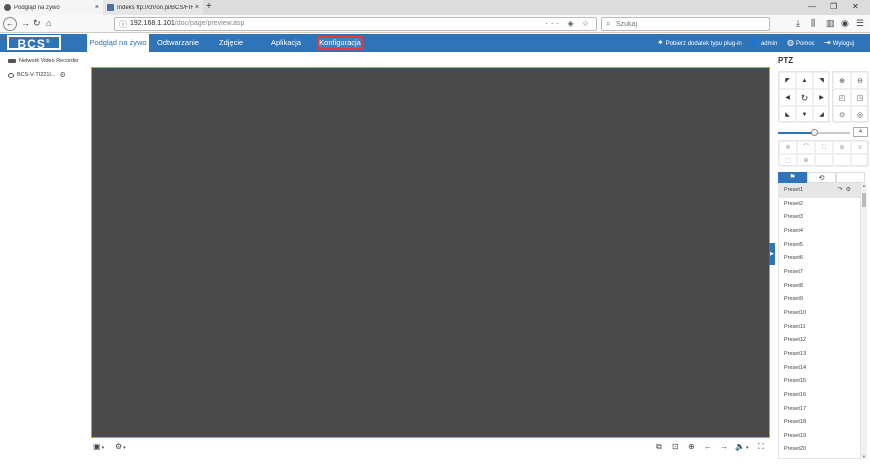 This screenshot has height=471, width=870. What do you see at coordinates (864, 321) in the screenshot?
I see `preset-scrollbar: ▲ ▼` at bounding box center [864, 321].